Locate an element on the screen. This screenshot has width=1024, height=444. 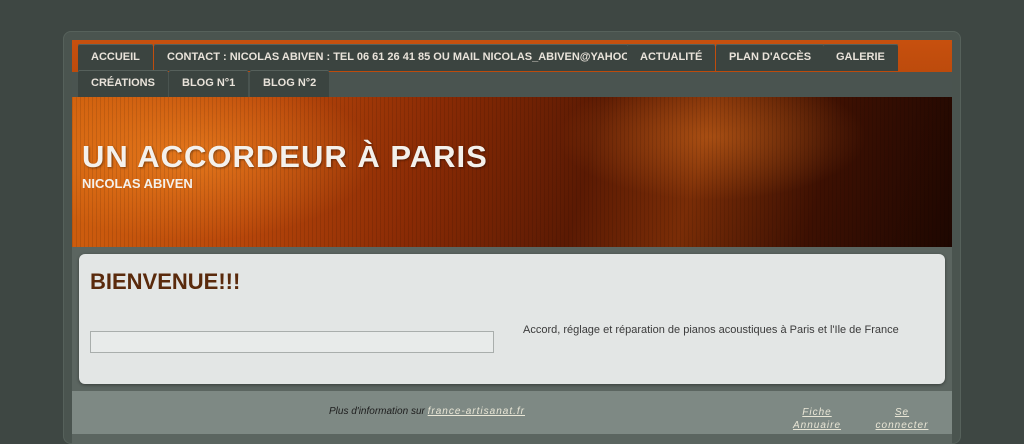
nav-tab-plan-acces: Plan d'accès is located at coordinates (770, 57).